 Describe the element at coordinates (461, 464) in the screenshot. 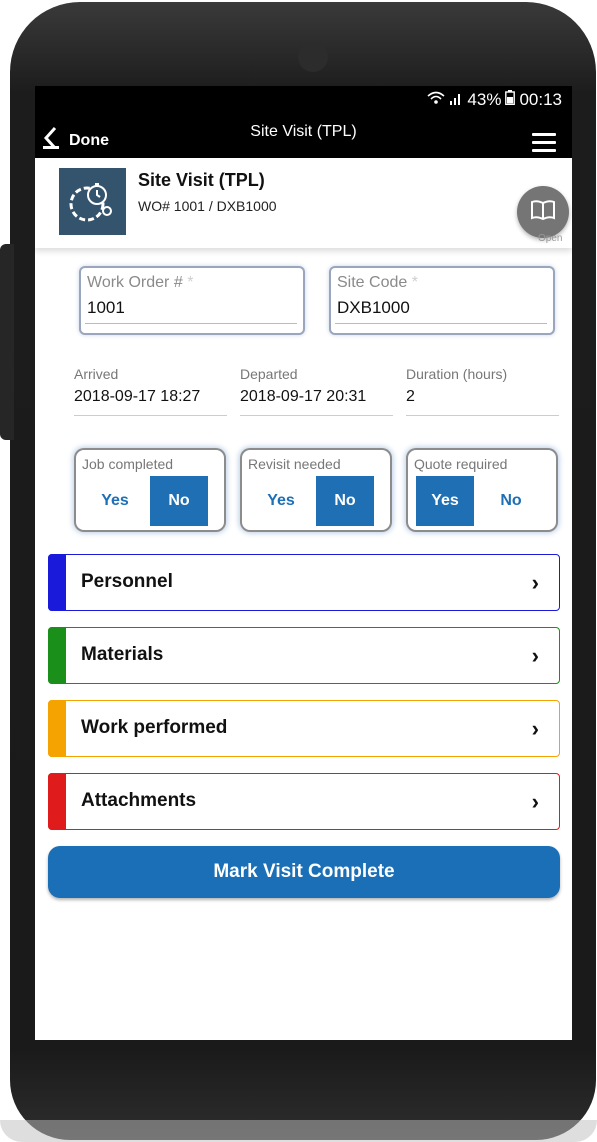

I see `toggle-label: Quote required` at that location.